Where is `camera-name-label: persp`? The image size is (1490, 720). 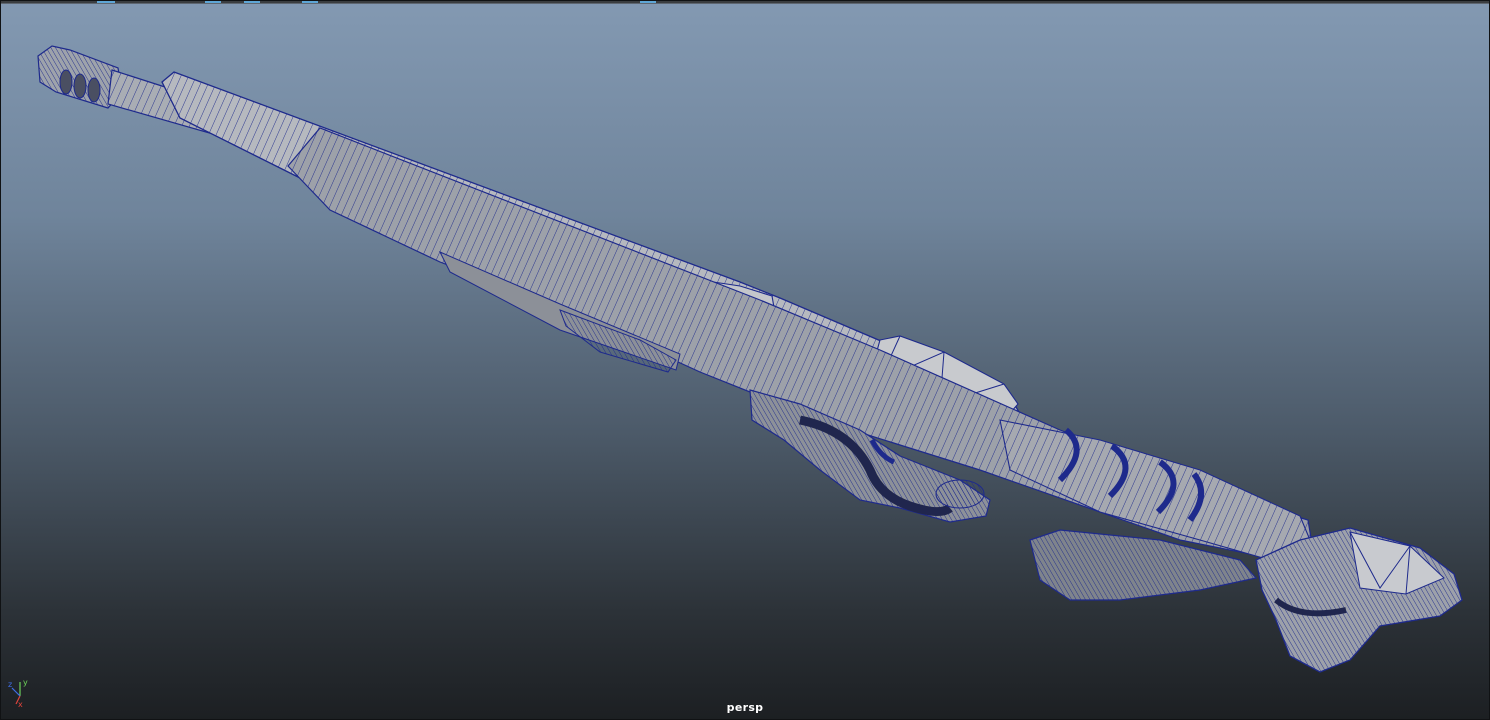 camera-name-label: persp is located at coordinates (745, 707).